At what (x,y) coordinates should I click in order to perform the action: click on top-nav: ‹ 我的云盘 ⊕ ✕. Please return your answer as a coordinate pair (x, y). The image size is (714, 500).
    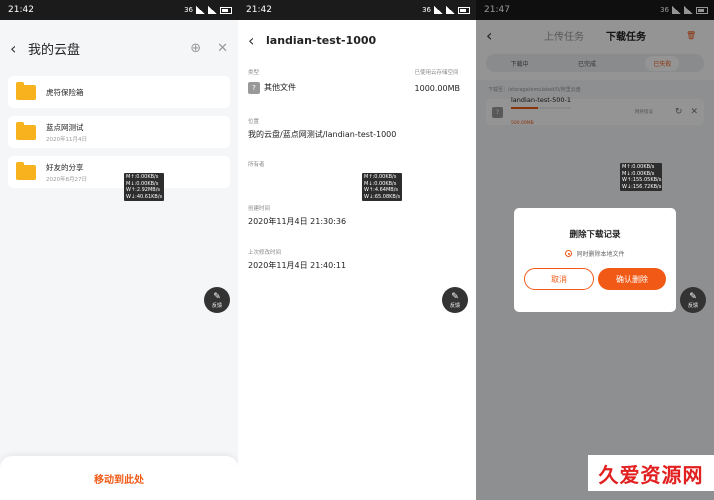
    Looking at the image, I should click on (119, 48).